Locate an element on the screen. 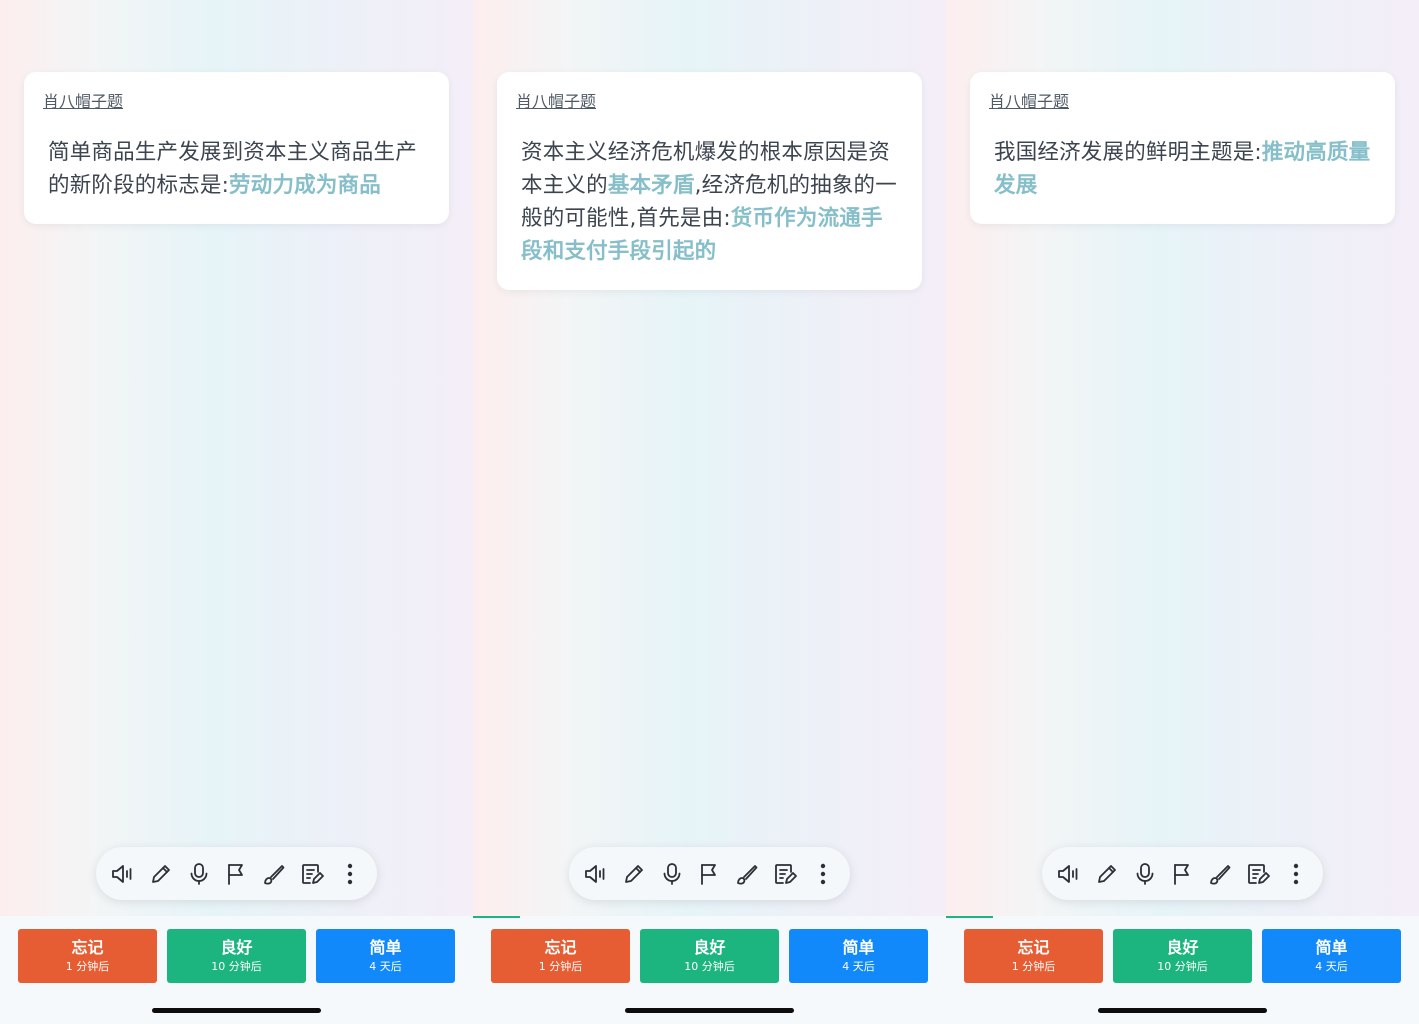 Image resolution: width=1419 pixels, height=1024 pixels. question-text: 简单商品生产发展到资本主义商品生产的新阶段的标志是:劳动力成为商品 is located at coordinates (236, 169).